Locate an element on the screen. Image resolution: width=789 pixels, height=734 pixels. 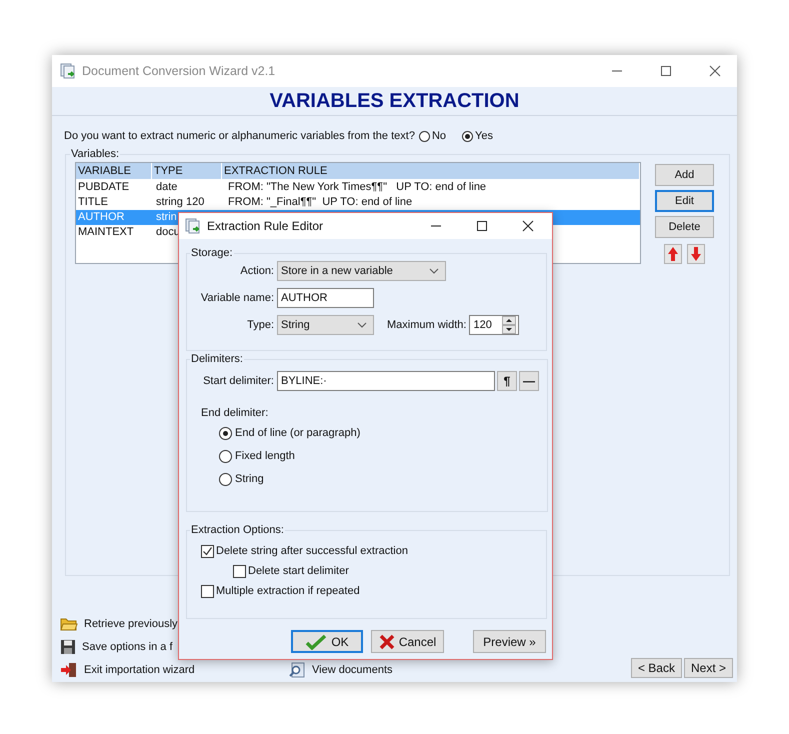
action-button: Add is located at coordinates (684, 175).